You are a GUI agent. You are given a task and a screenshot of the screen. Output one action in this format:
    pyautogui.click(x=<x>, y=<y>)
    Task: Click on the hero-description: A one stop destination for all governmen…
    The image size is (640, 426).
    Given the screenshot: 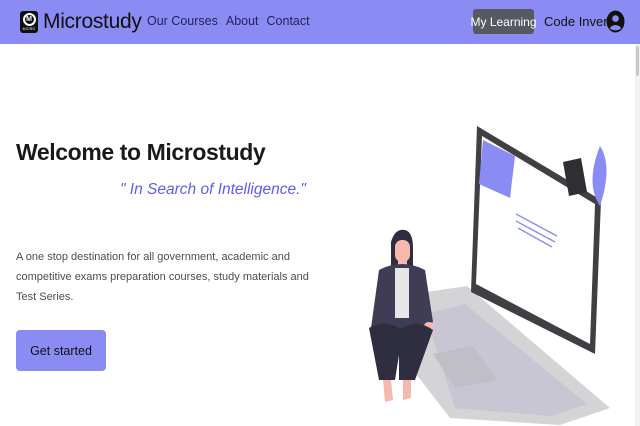 What is the action you would take?
    pyautogui.click(x=162, y=277)
    